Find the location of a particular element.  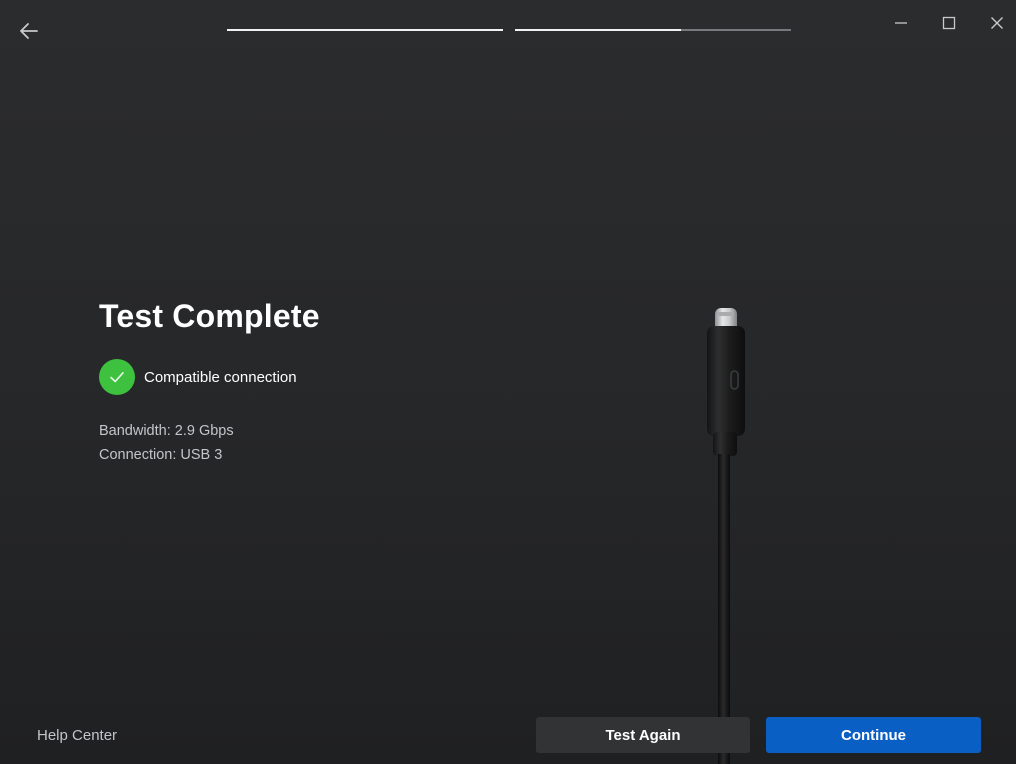

arrow-left-icon is located at coordinates (29, 31).